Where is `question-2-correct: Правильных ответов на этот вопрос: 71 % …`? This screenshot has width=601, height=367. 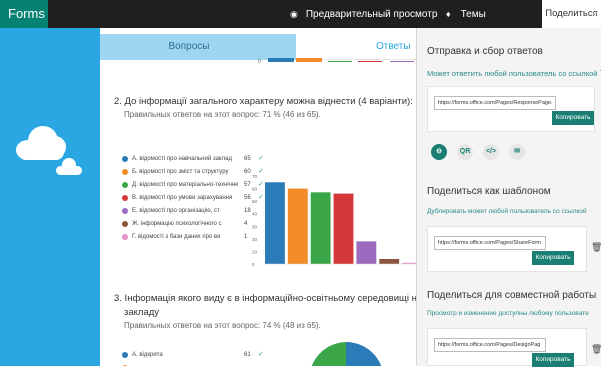
question-2-correct: Правильных ответов на этот вопрос: 71 % … is located at coordinates (222, 114).